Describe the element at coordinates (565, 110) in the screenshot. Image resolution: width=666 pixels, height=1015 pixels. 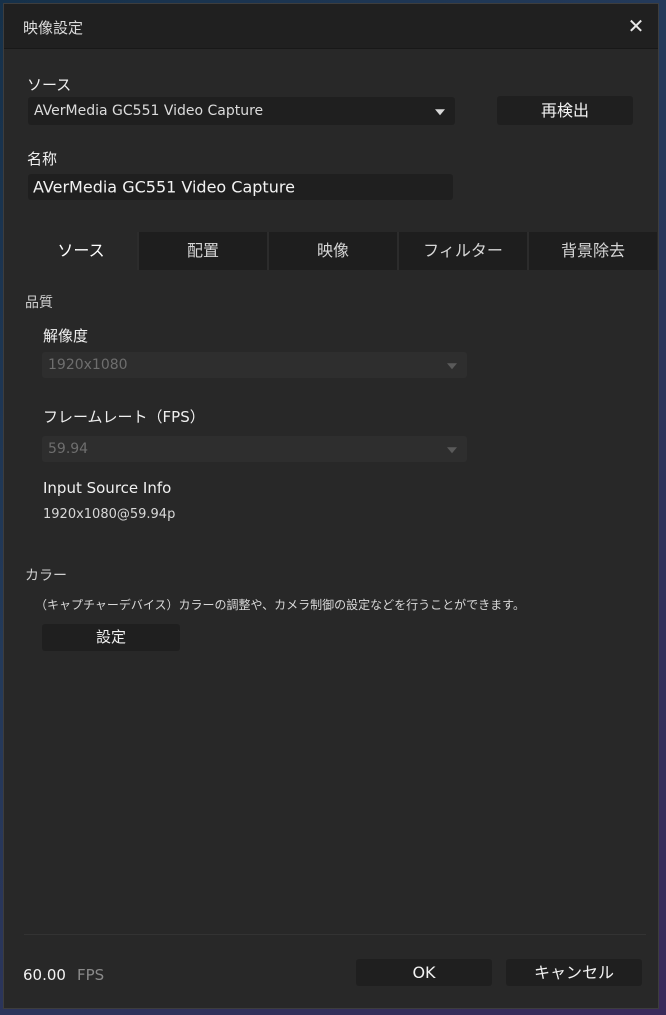
I see `redetect-button: 再検出` at that location.